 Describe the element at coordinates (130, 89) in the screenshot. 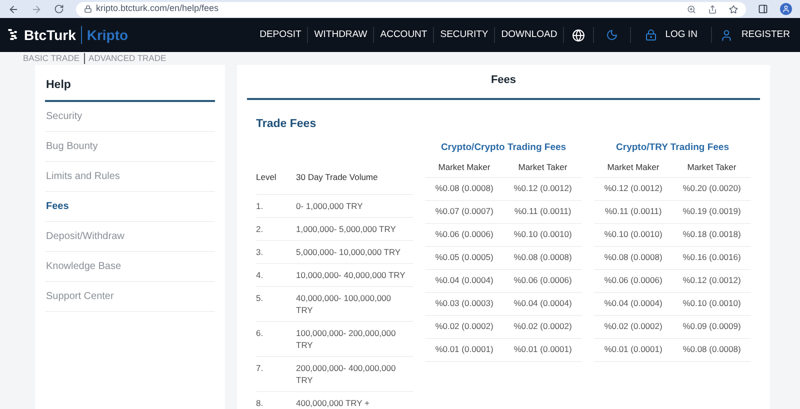

I see `sidebar-title: Help` at that location.